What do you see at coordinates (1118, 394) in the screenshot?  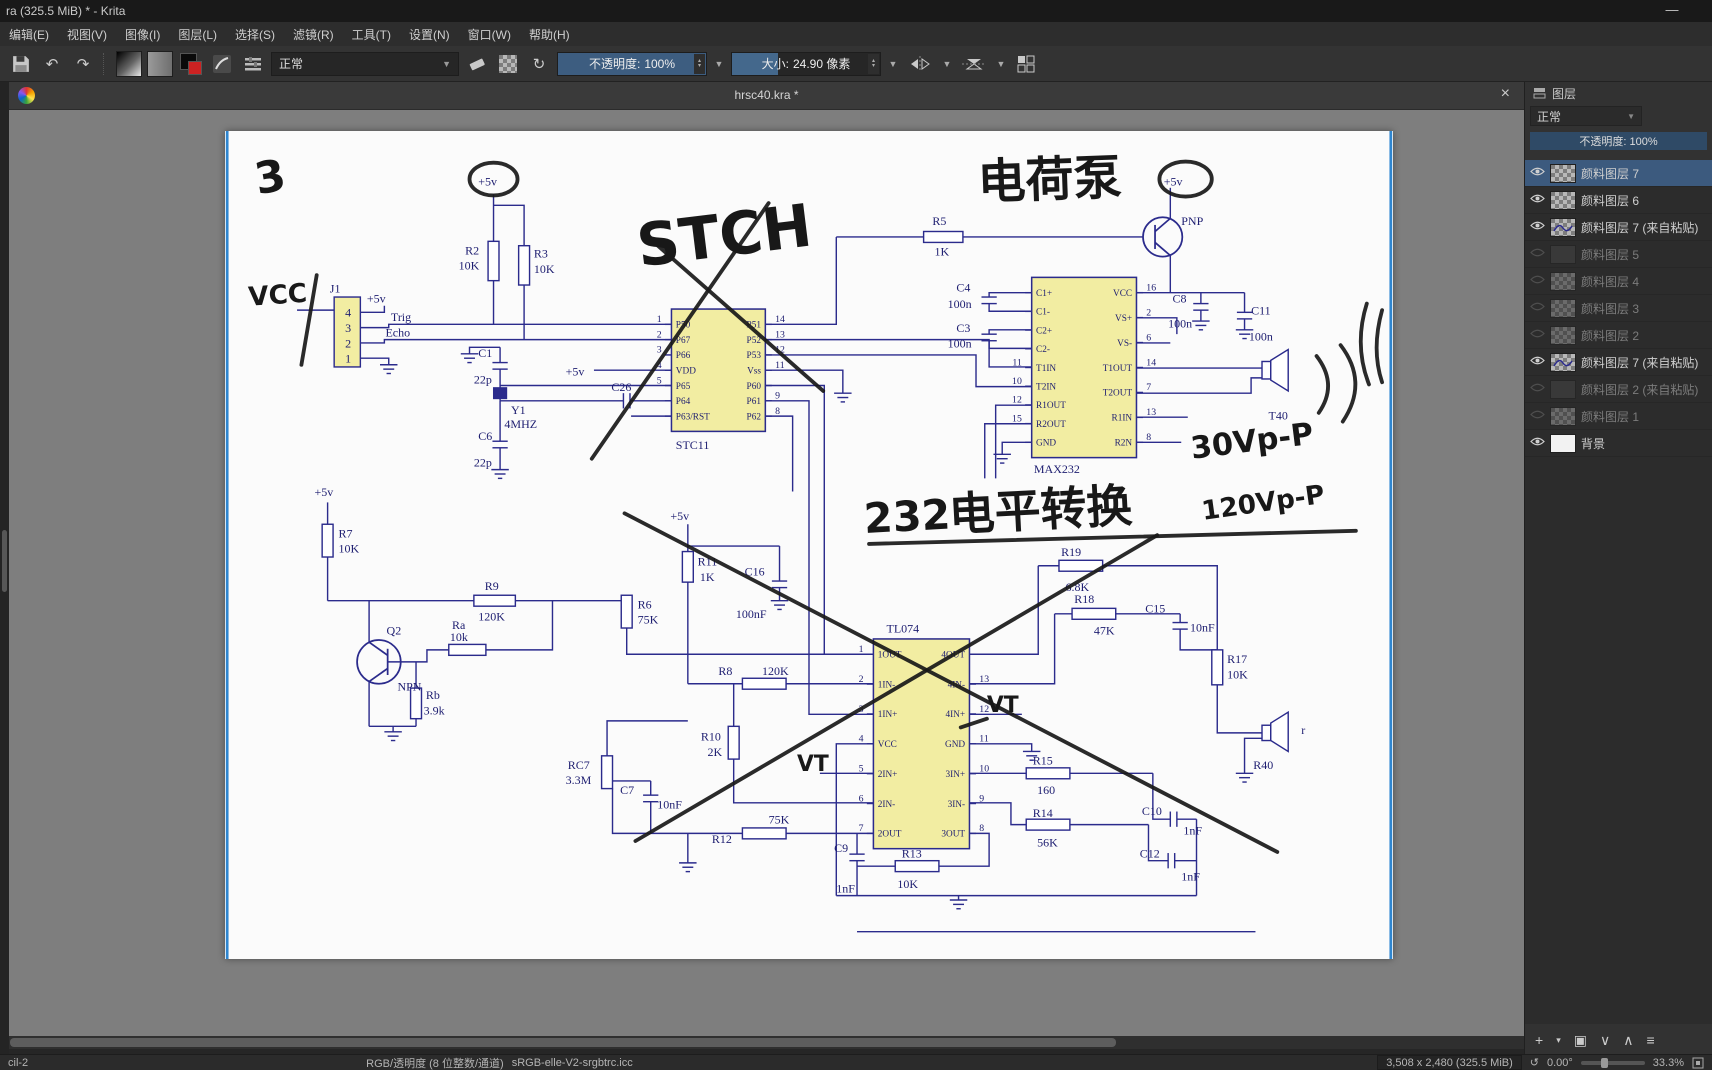 I see `svg-text: T2OUT` at bounding box center [1118, 394].